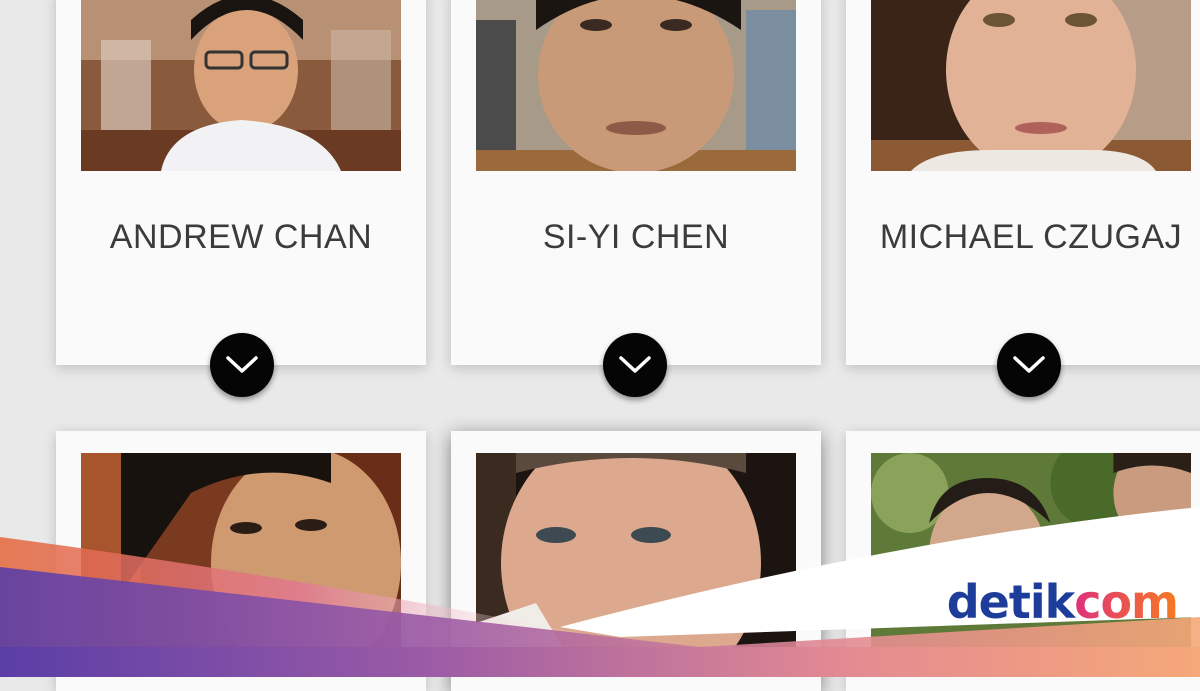 The image size is (1200, 691). I want to click on profile-name: ANDREW CHAN, so click(241, 237).